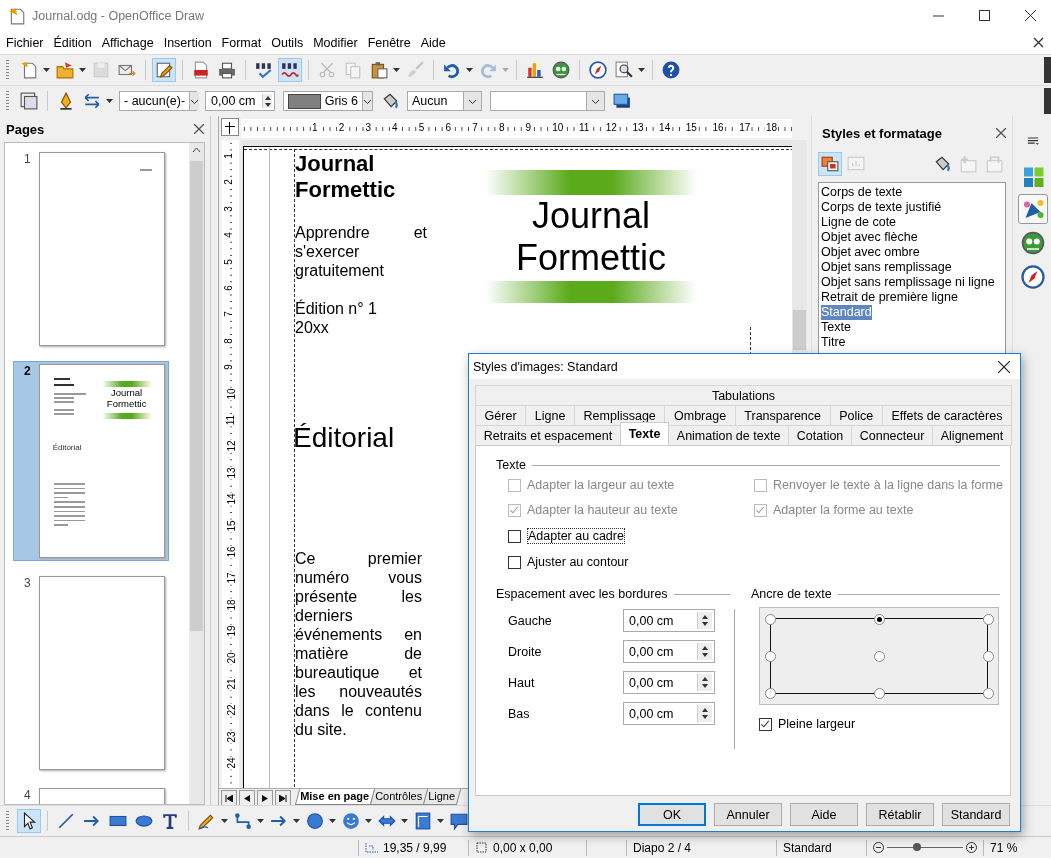  I want to click on compass-button, so click(598, 70).